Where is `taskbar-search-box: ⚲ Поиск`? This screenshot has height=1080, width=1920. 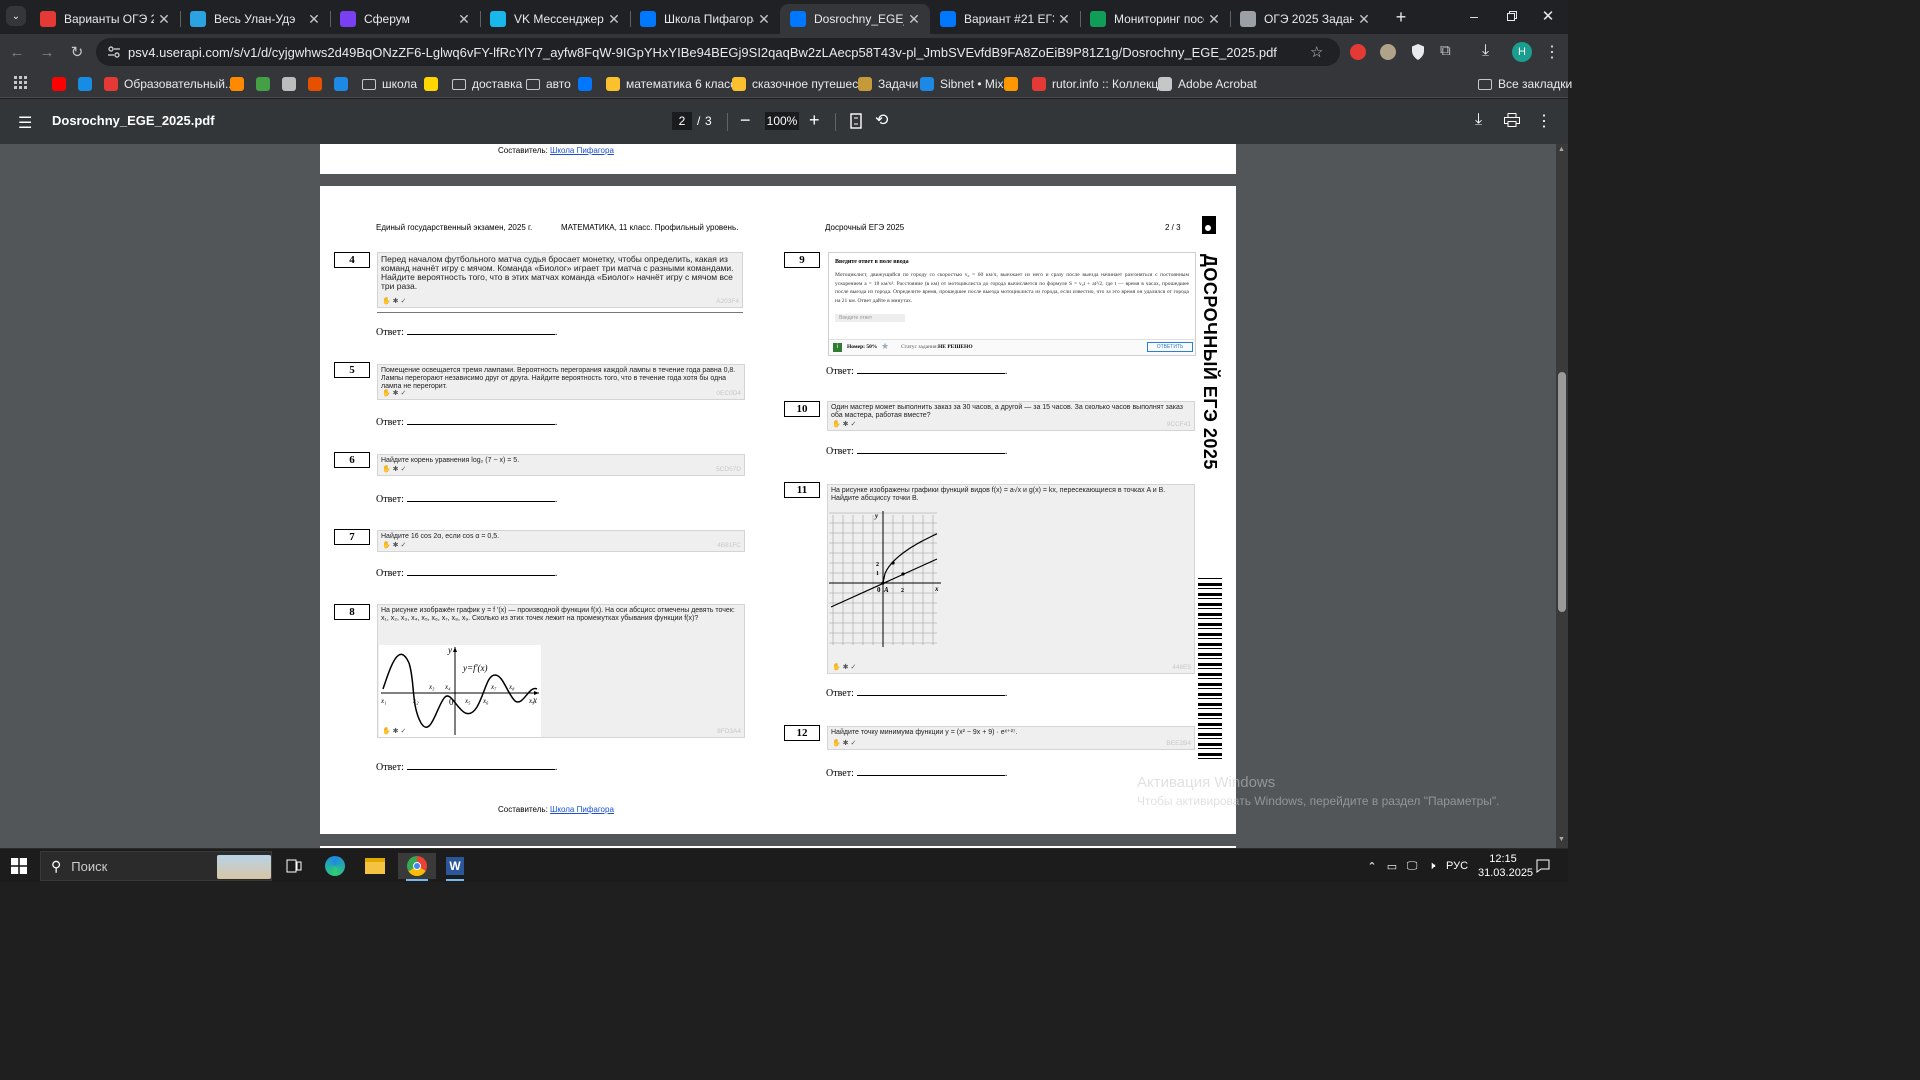
taskbar-search-box: ⚲ Поиск is located at coordinates (156, 866).